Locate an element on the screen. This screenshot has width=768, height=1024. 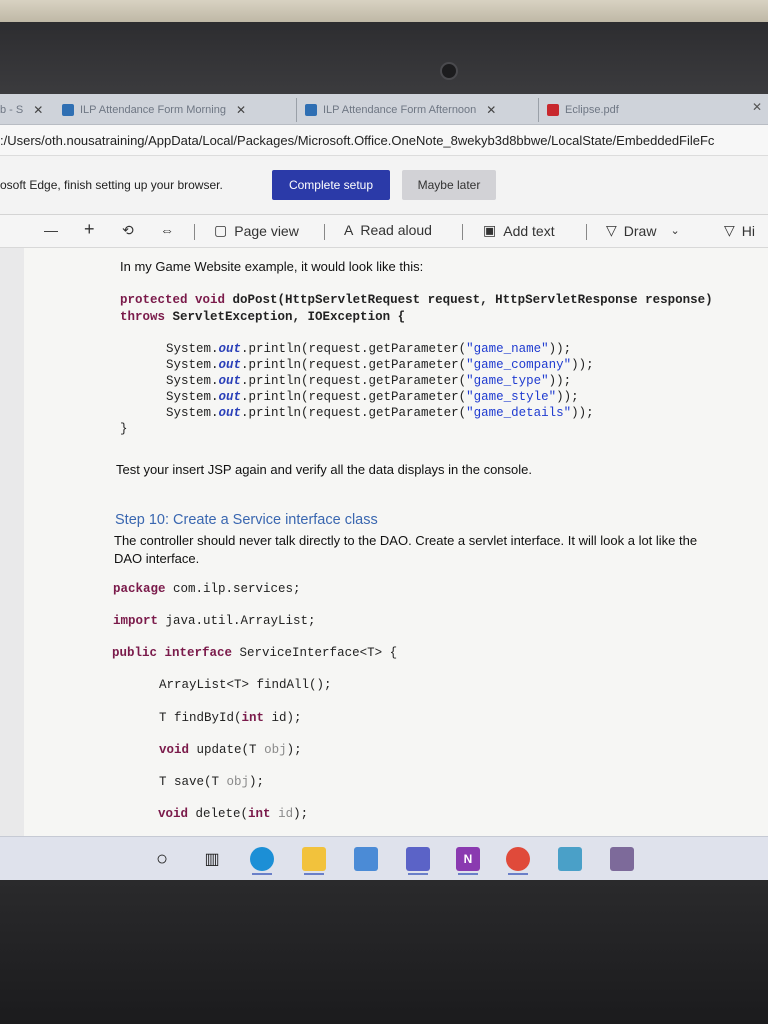
tab-attendance-afternoon: ILP Attendance Form Afternoon ✕ is located at coordinates (415, 110).